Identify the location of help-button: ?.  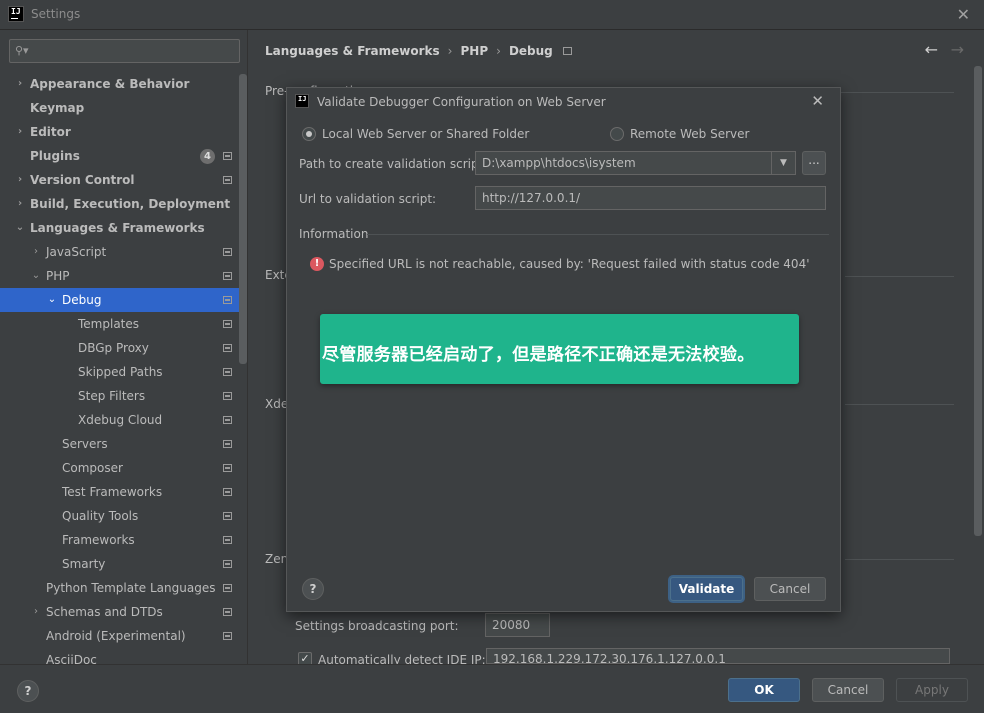
(28, 691).